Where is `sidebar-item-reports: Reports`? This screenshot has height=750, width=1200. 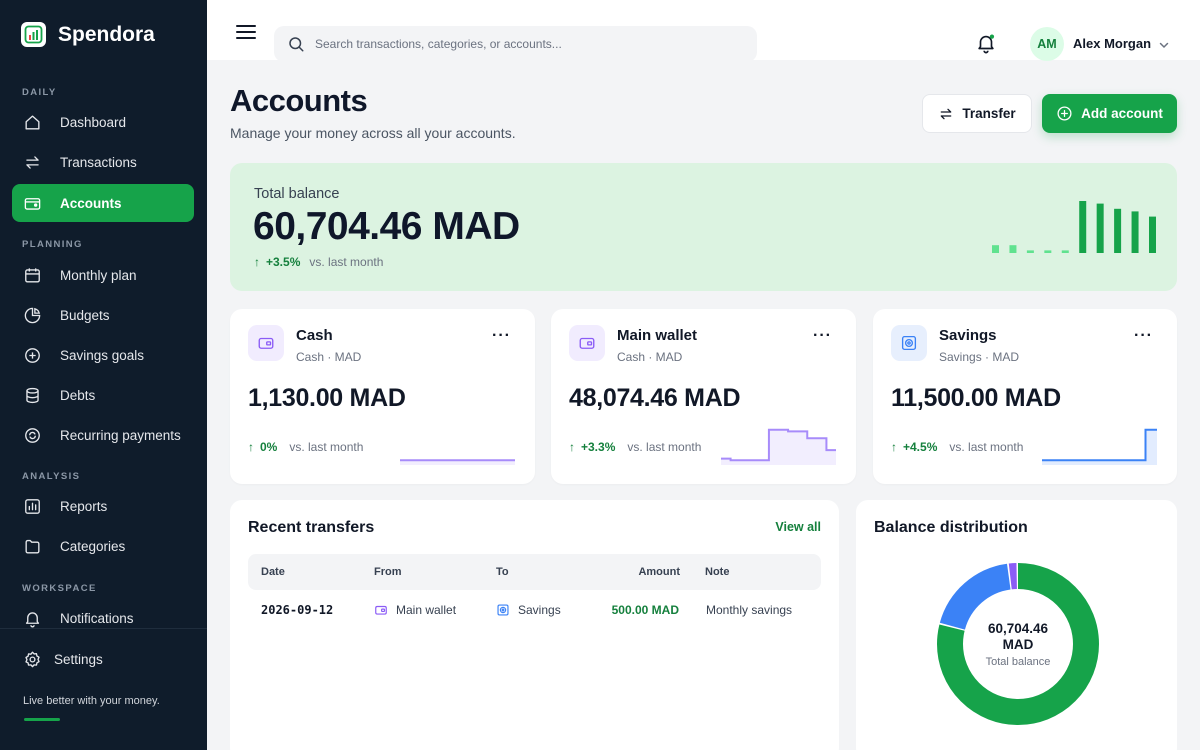 sidebar-item-reports: Reports is located at coordinates (103, 506).